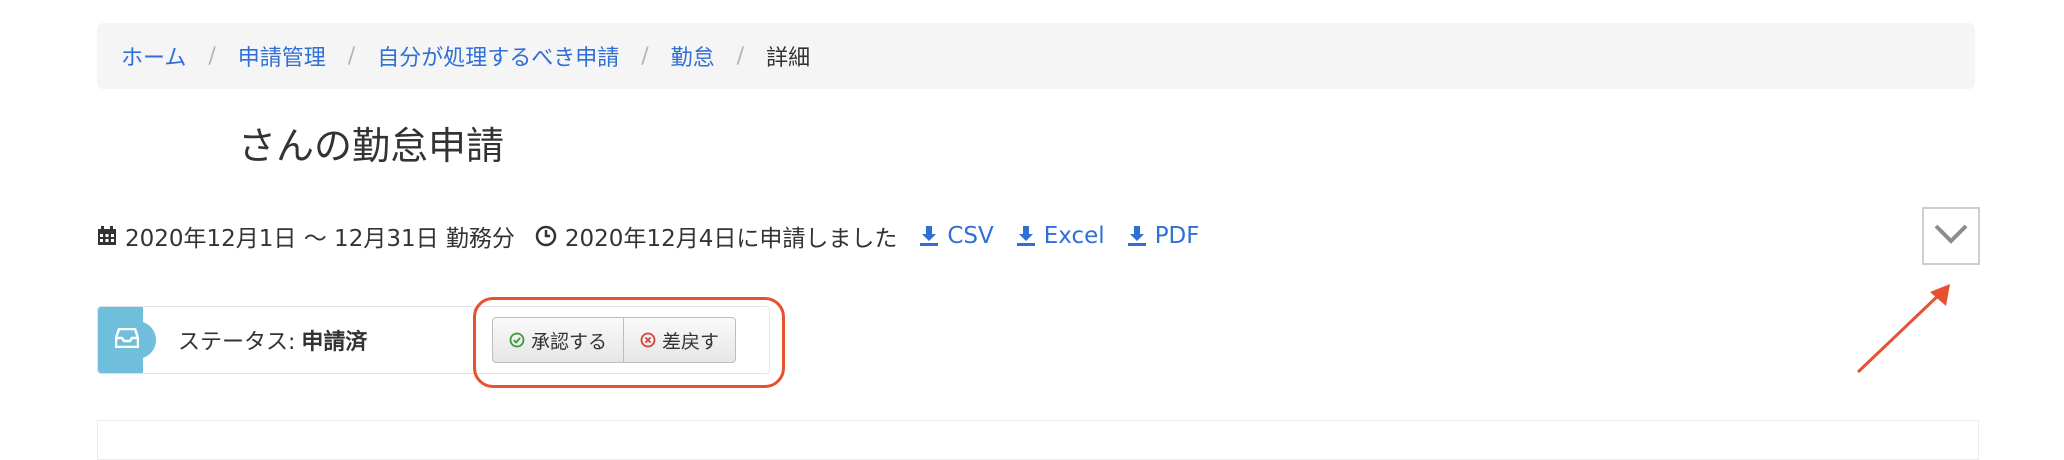  What do you see at coordinates (1177, 236) in the screenshot?
I see `download-pdf-label: PDF` at bounding box center [1177, 236].